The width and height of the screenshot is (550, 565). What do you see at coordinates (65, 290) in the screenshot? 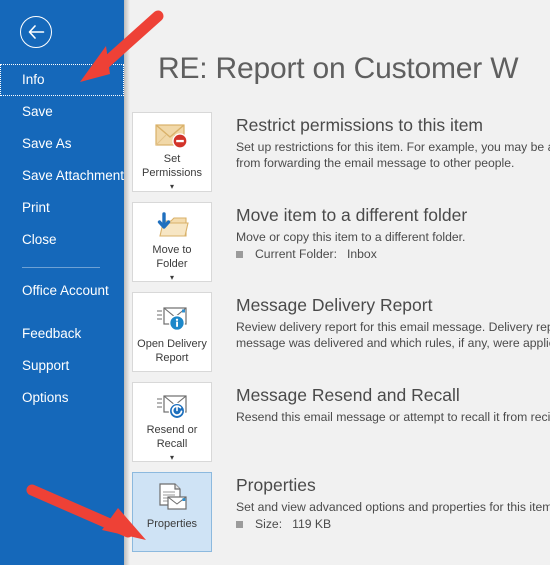
I see `sidebar-item-label: Office Account` at bounding box center [65, 290].